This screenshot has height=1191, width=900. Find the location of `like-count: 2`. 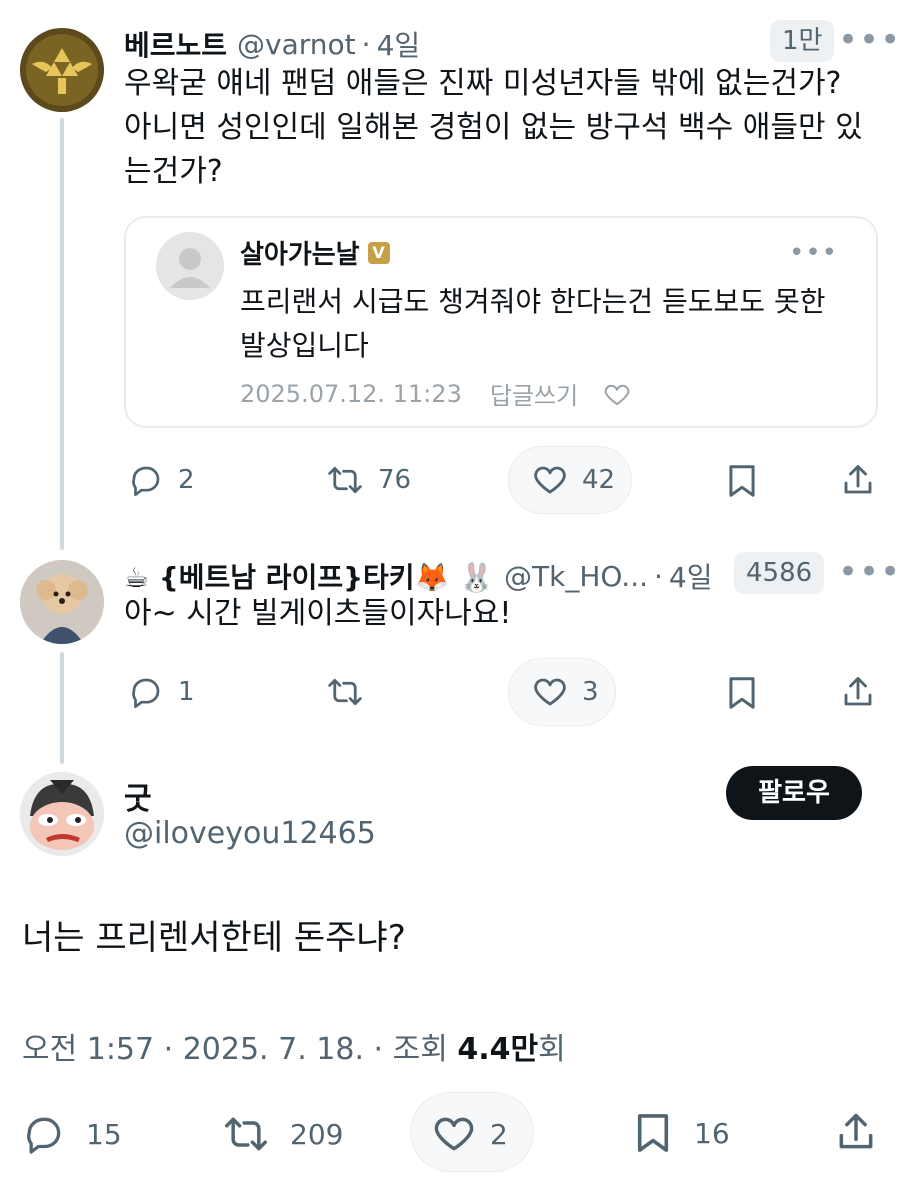

like-count: 2 is located at coordinates (499, 1134).